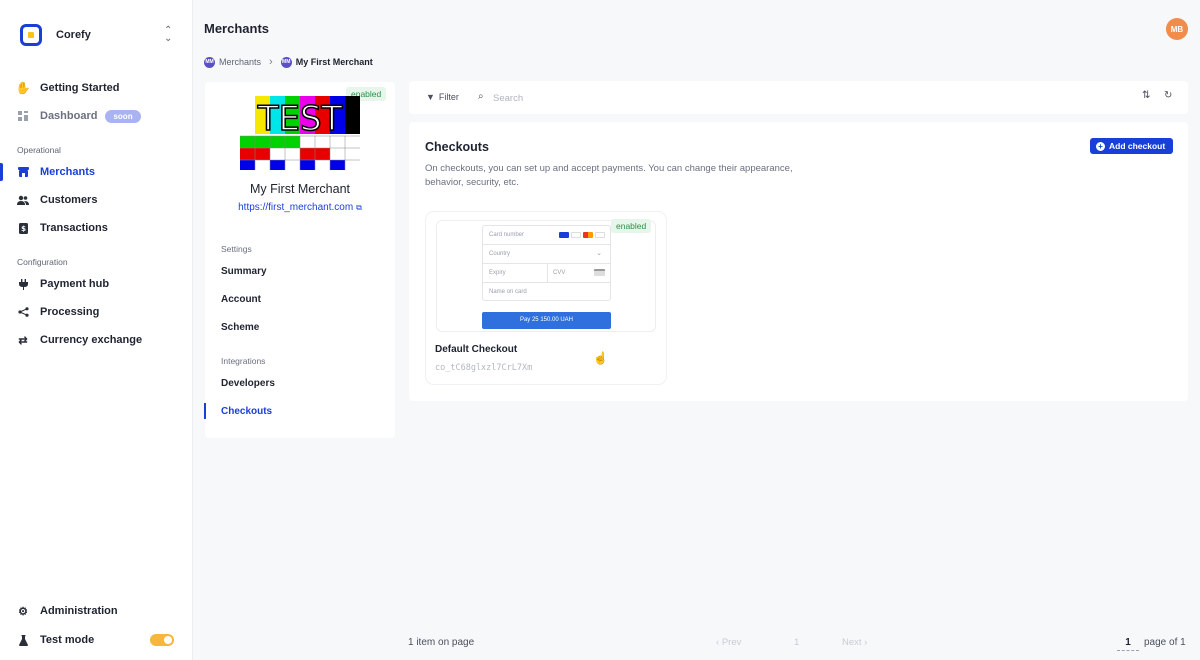 The image size is (1200, 660). What do you see at coordinates (599, 253) in the screenshot?
I see `chevron-down-icon: ⌄` at bounding box center [599, 253].